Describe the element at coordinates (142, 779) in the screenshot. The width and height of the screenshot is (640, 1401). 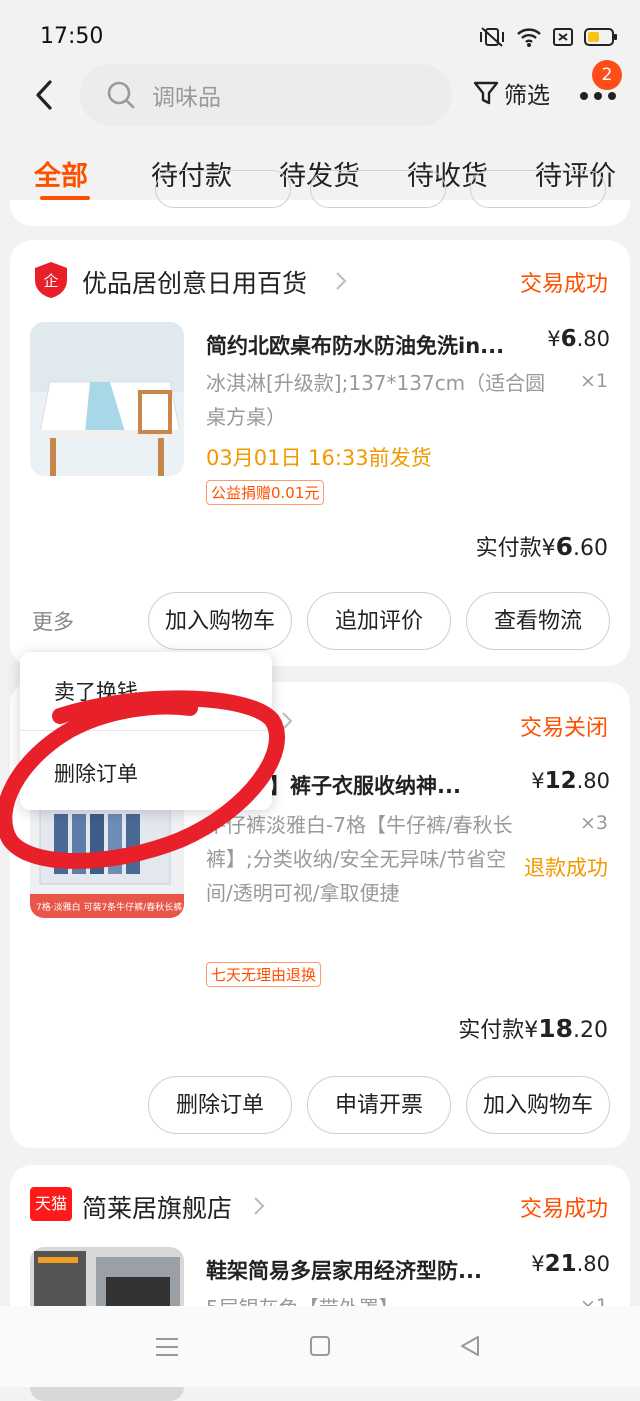
I see `annotation-circle` at that location.